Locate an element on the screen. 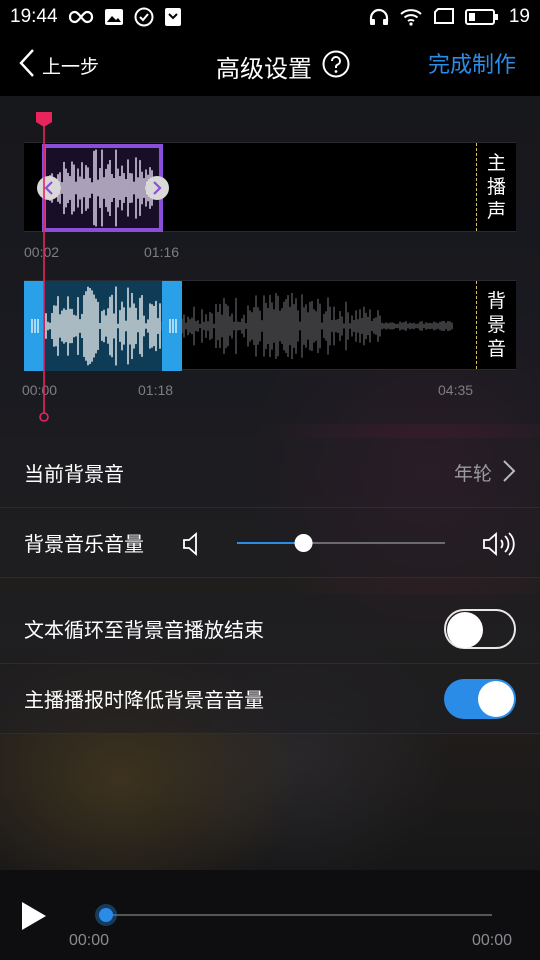  voice-label-char: 声 is located at coordinates (496, 211).